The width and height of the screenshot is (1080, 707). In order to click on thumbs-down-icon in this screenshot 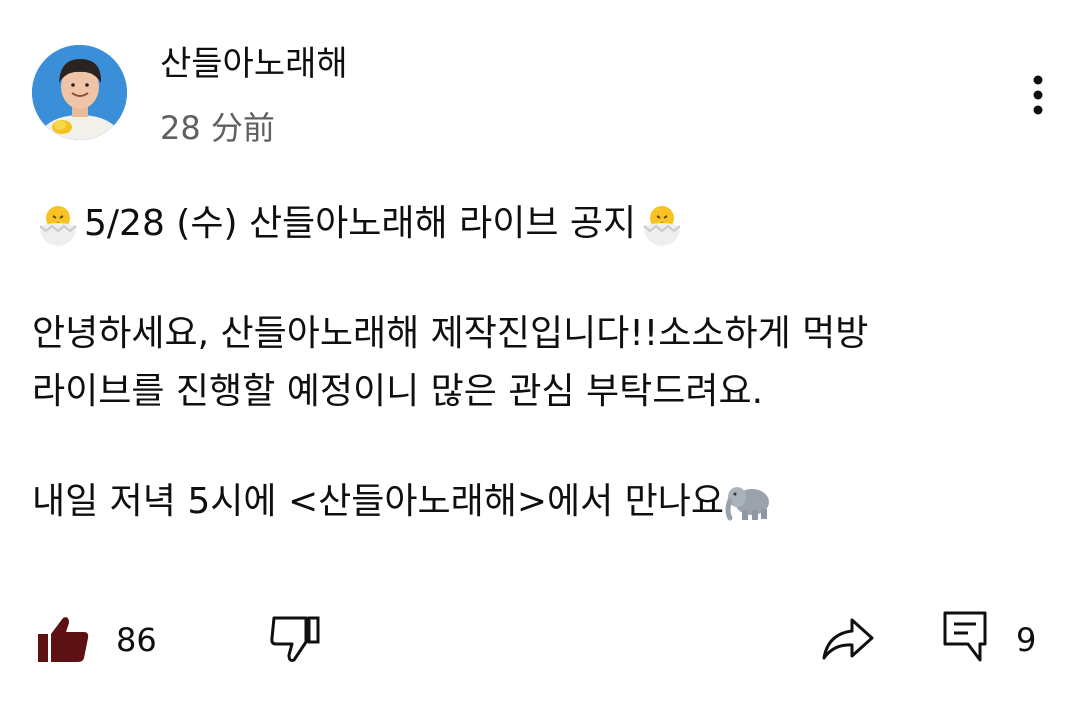, I will do `click(295, 639)`.